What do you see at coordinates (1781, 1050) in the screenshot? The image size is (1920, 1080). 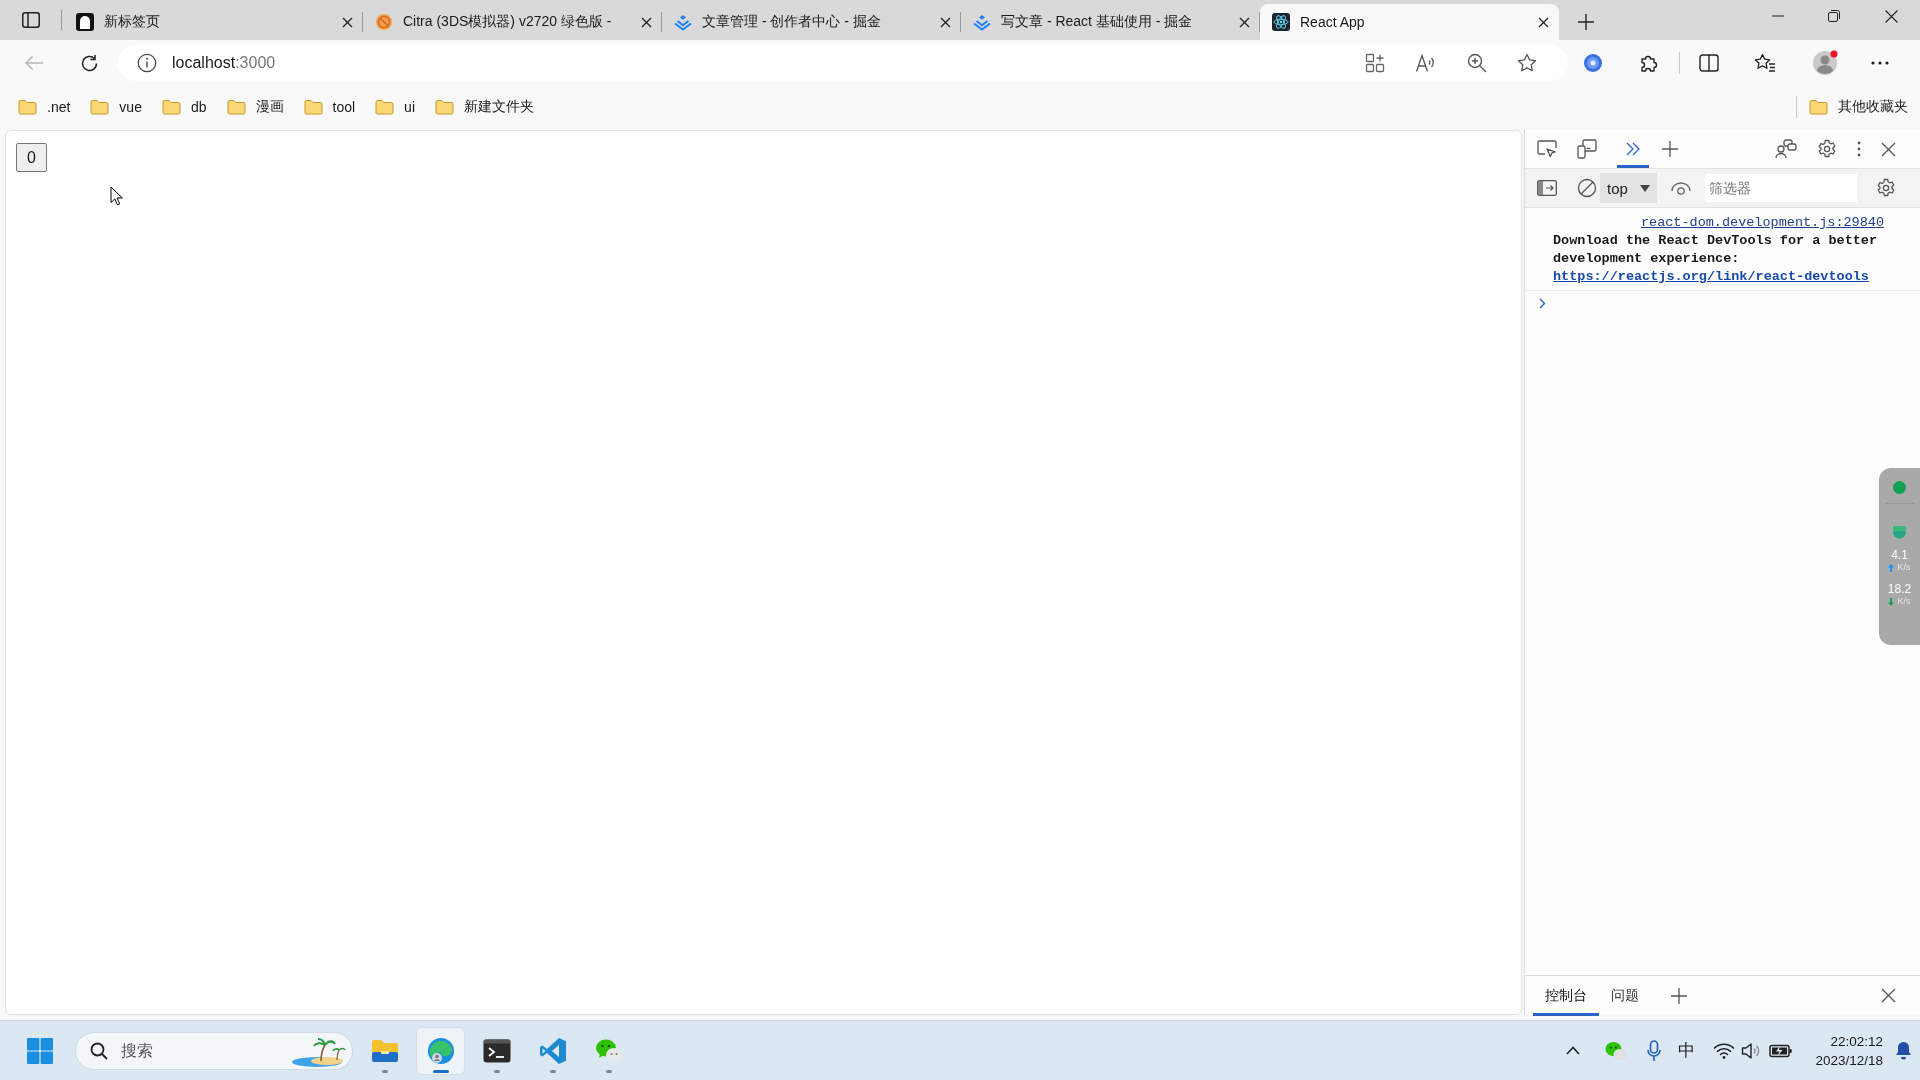 I see `battery-icon` at bounding box center [1781, 1050].